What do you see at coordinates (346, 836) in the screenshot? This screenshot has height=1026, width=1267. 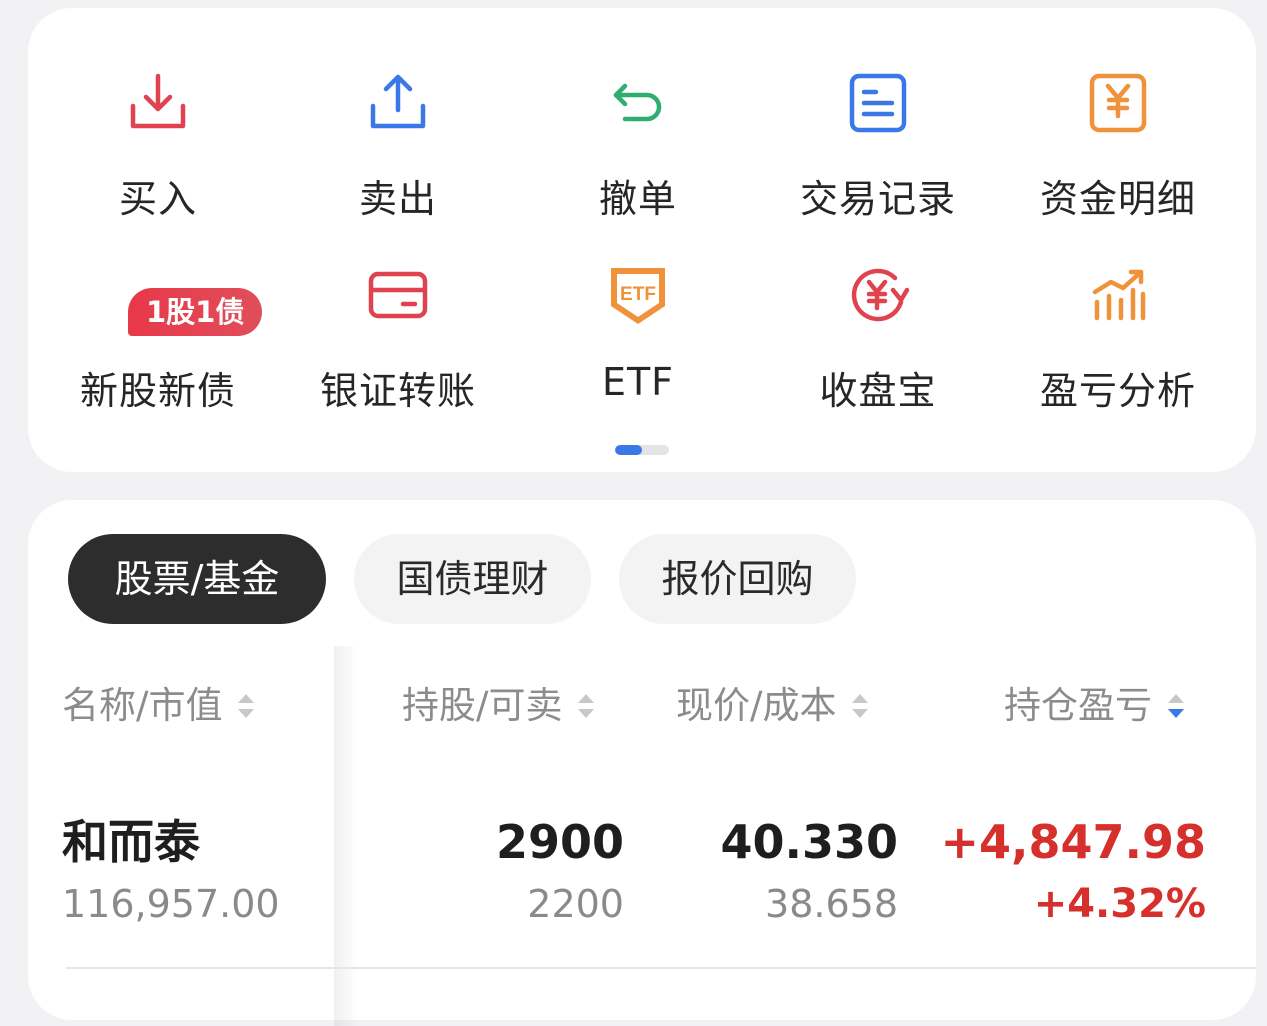 I see `sticky-column-shadow` at bounding box center [346, 836].